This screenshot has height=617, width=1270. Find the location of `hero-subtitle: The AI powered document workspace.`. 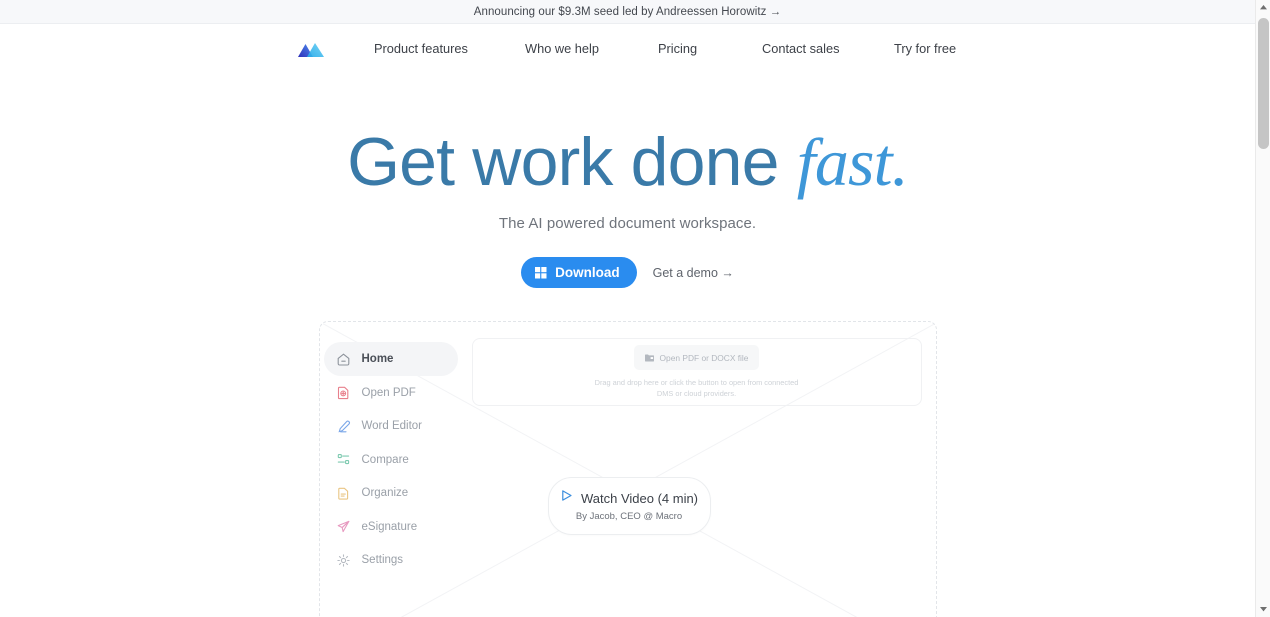

hero-subtitle: The AI powered document workspace. is located at coordinates (627, 224).